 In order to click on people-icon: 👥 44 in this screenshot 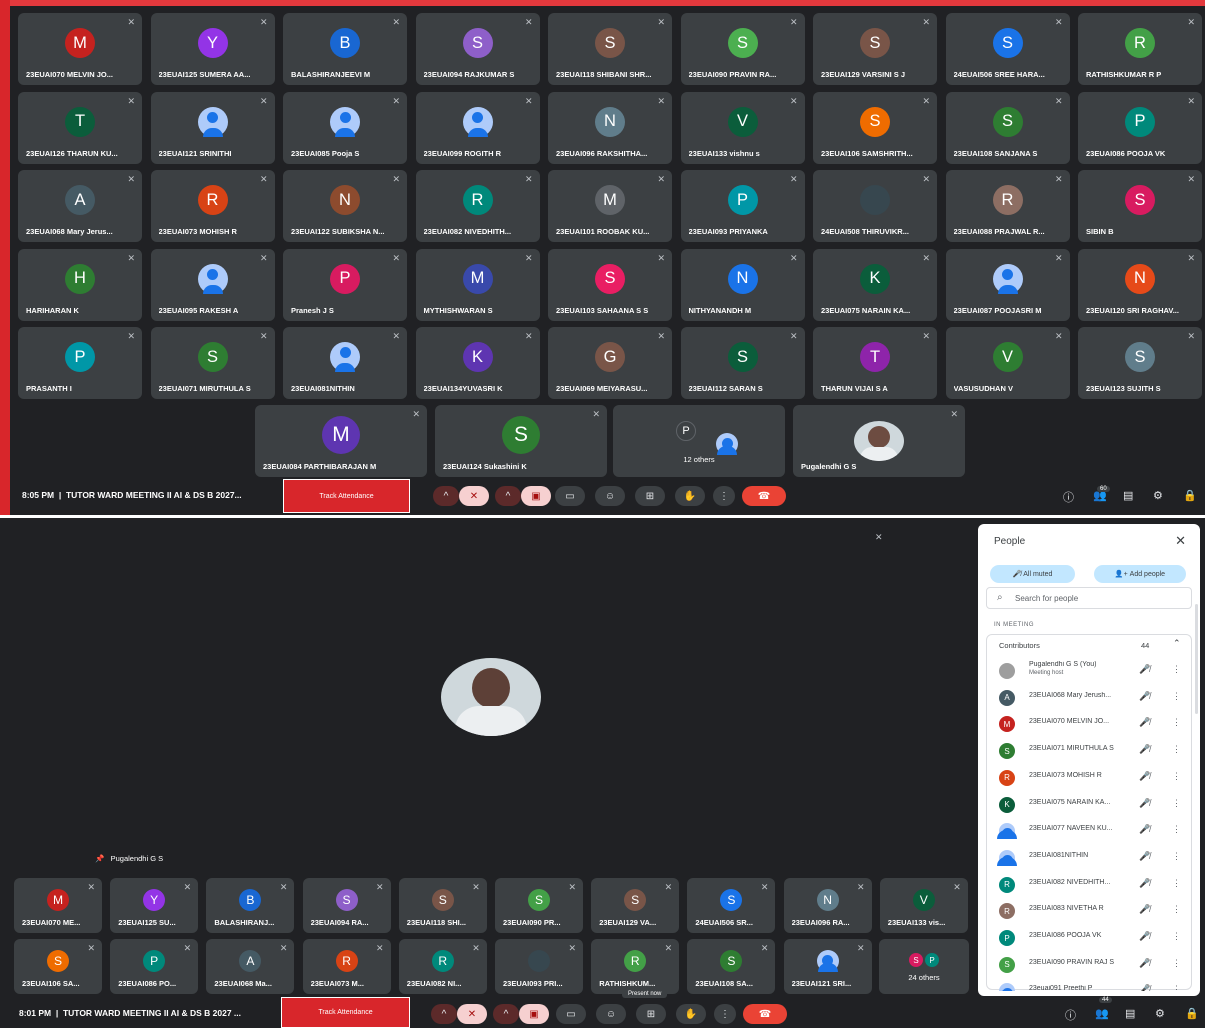, I will do `click(1103, 1008)`.